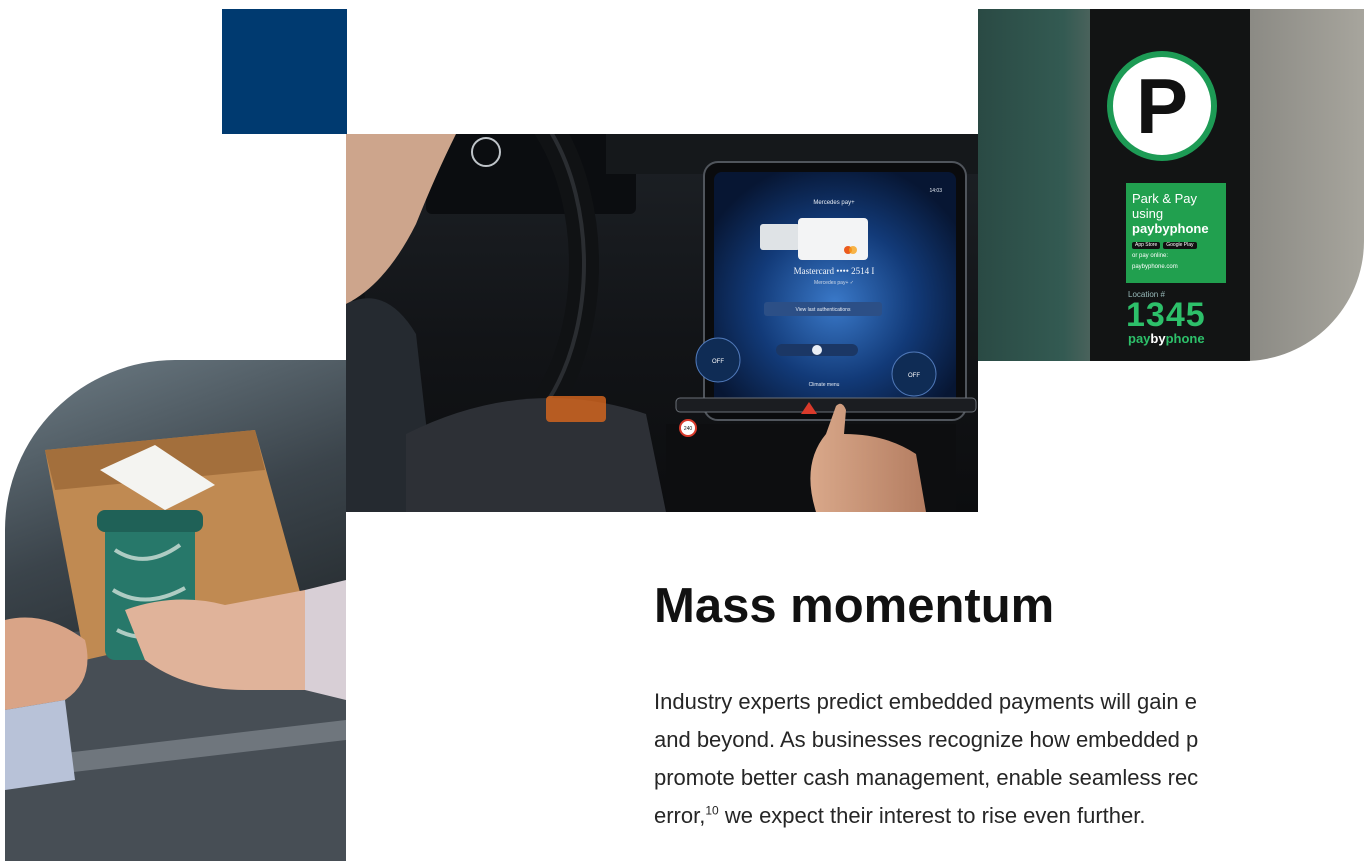 The image size is (1364, 861). I want to click on footnote-ref: 10, so click(711, 811).